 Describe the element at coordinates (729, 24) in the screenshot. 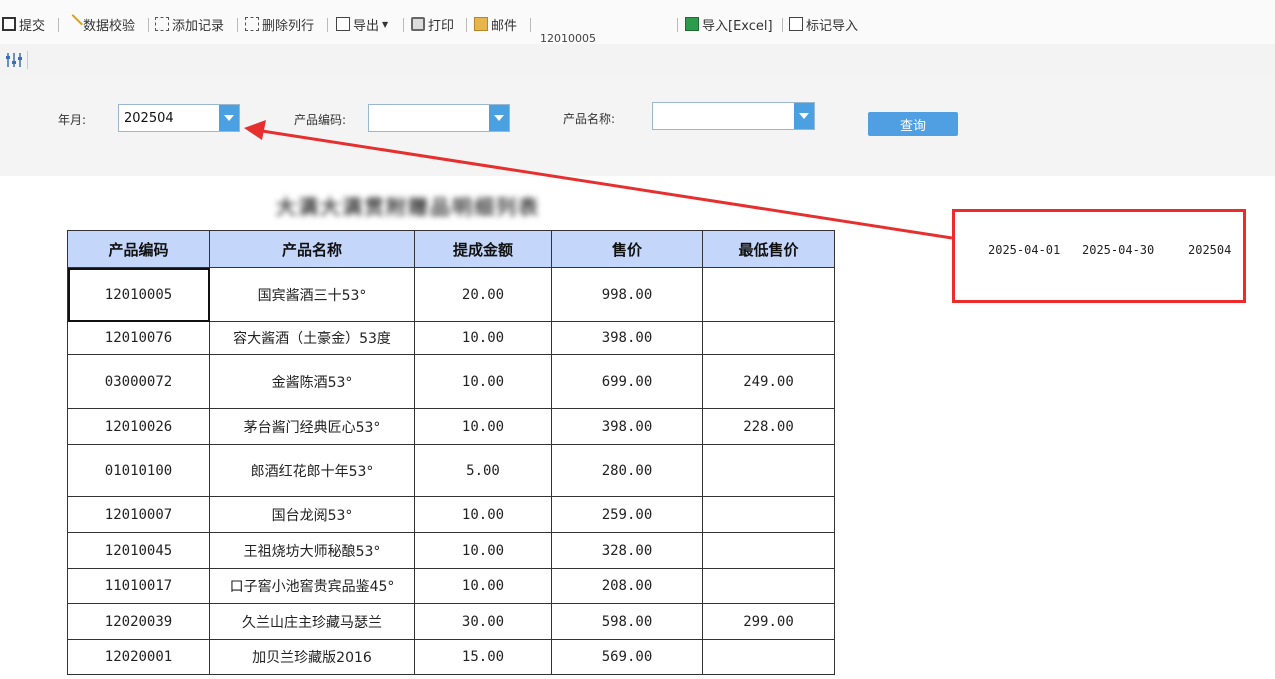

I see `import-excel-button: 导入[Excel]` at that location.